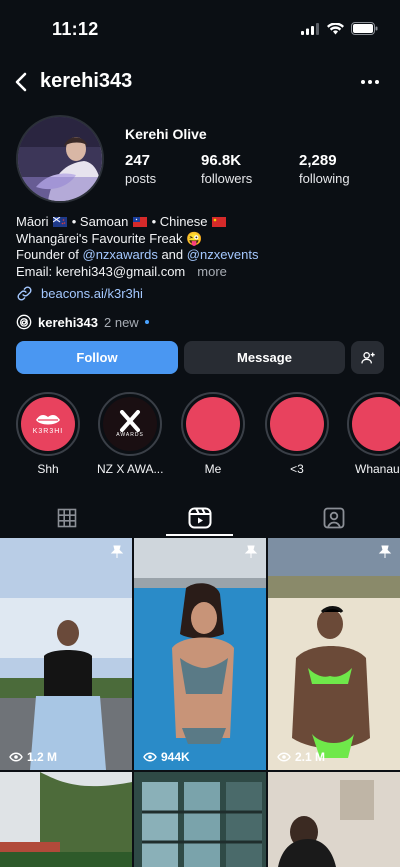 This screenshot has height=867, width=400. I want to click on threads-badge: kerehi343 2 new, so click(82, 322).